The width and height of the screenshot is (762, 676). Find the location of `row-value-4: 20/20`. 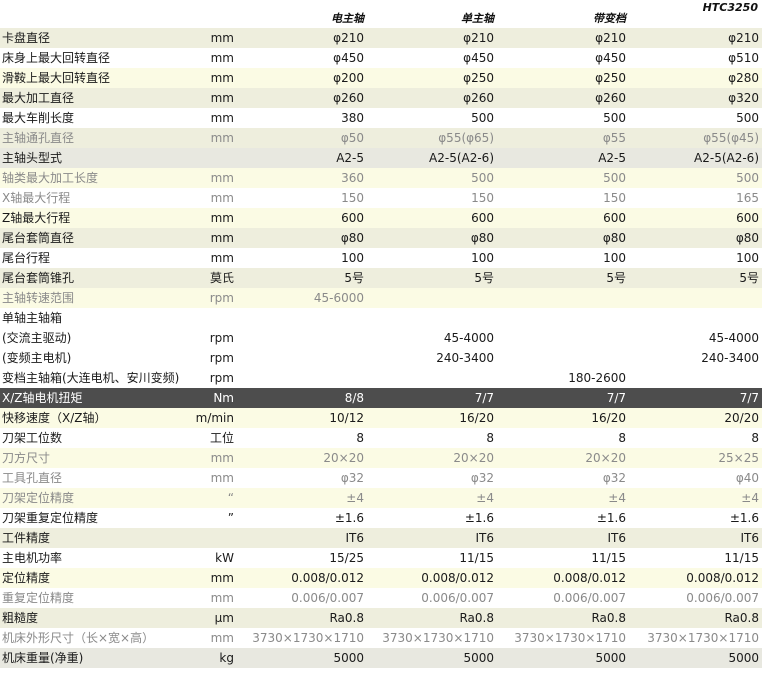

row-value-4: 20/20 is located at coordinates (741, 418).